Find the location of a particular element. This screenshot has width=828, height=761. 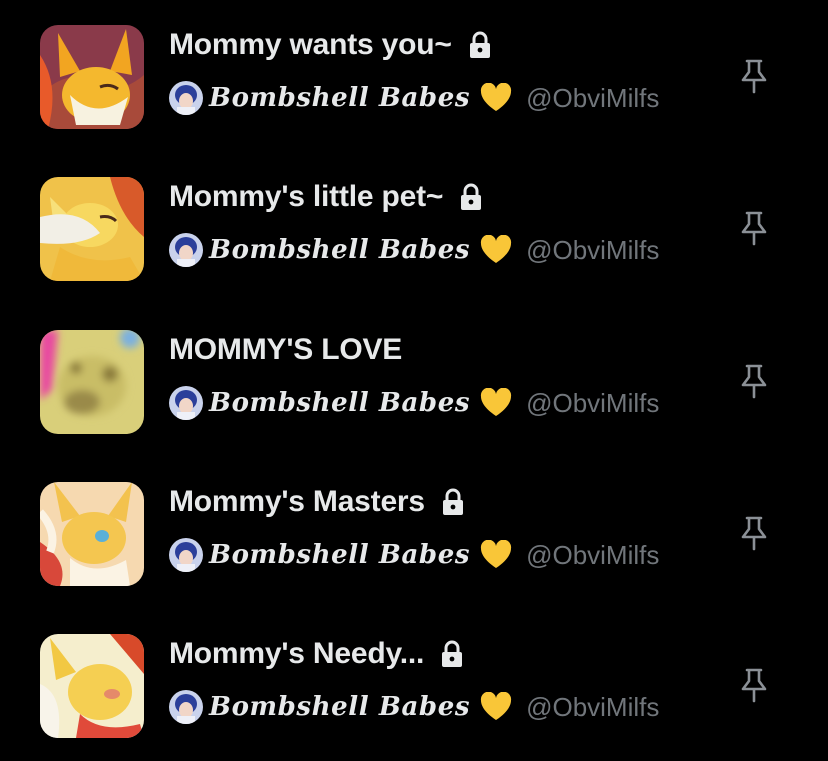

list-title: Mommy wants you~ is located at coordinates (310, 45).